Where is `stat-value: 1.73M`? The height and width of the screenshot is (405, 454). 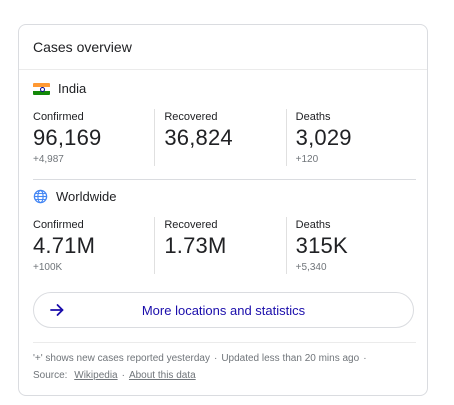 stat-value: 1.73M is located at coordinates (195, 245).